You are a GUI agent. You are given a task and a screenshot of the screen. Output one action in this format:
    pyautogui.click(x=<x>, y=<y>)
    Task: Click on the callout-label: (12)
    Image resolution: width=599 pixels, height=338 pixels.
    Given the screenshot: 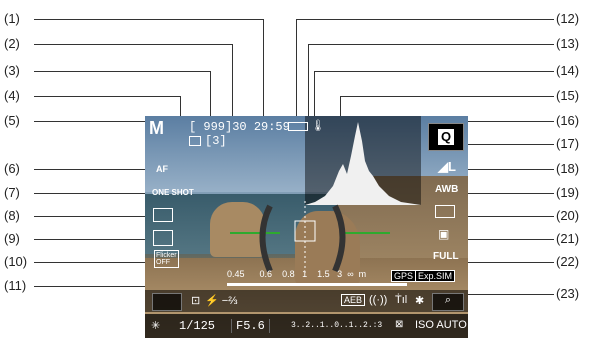 What is the action you would take?
    pyautogui.click(x=568, y=18)
    